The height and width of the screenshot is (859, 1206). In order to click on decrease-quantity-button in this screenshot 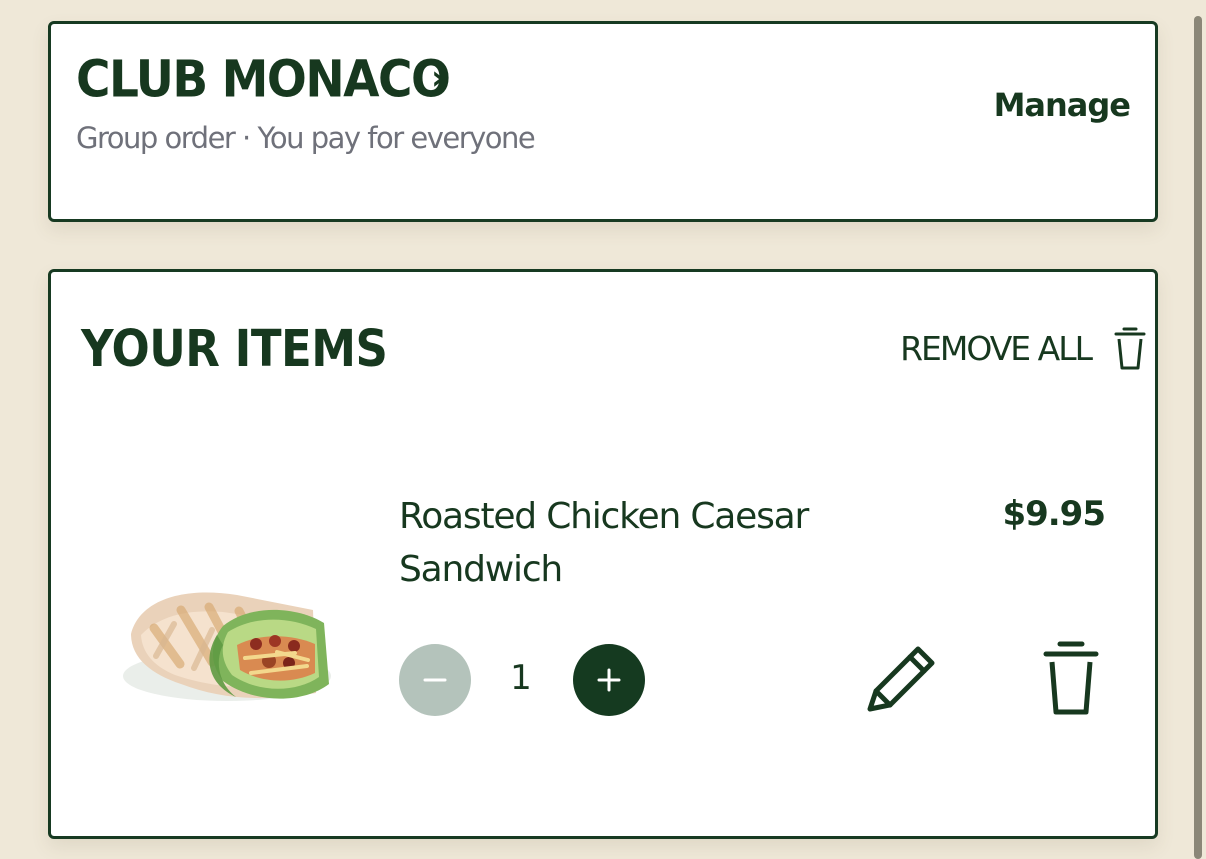, I will do `click(435, 680)`.